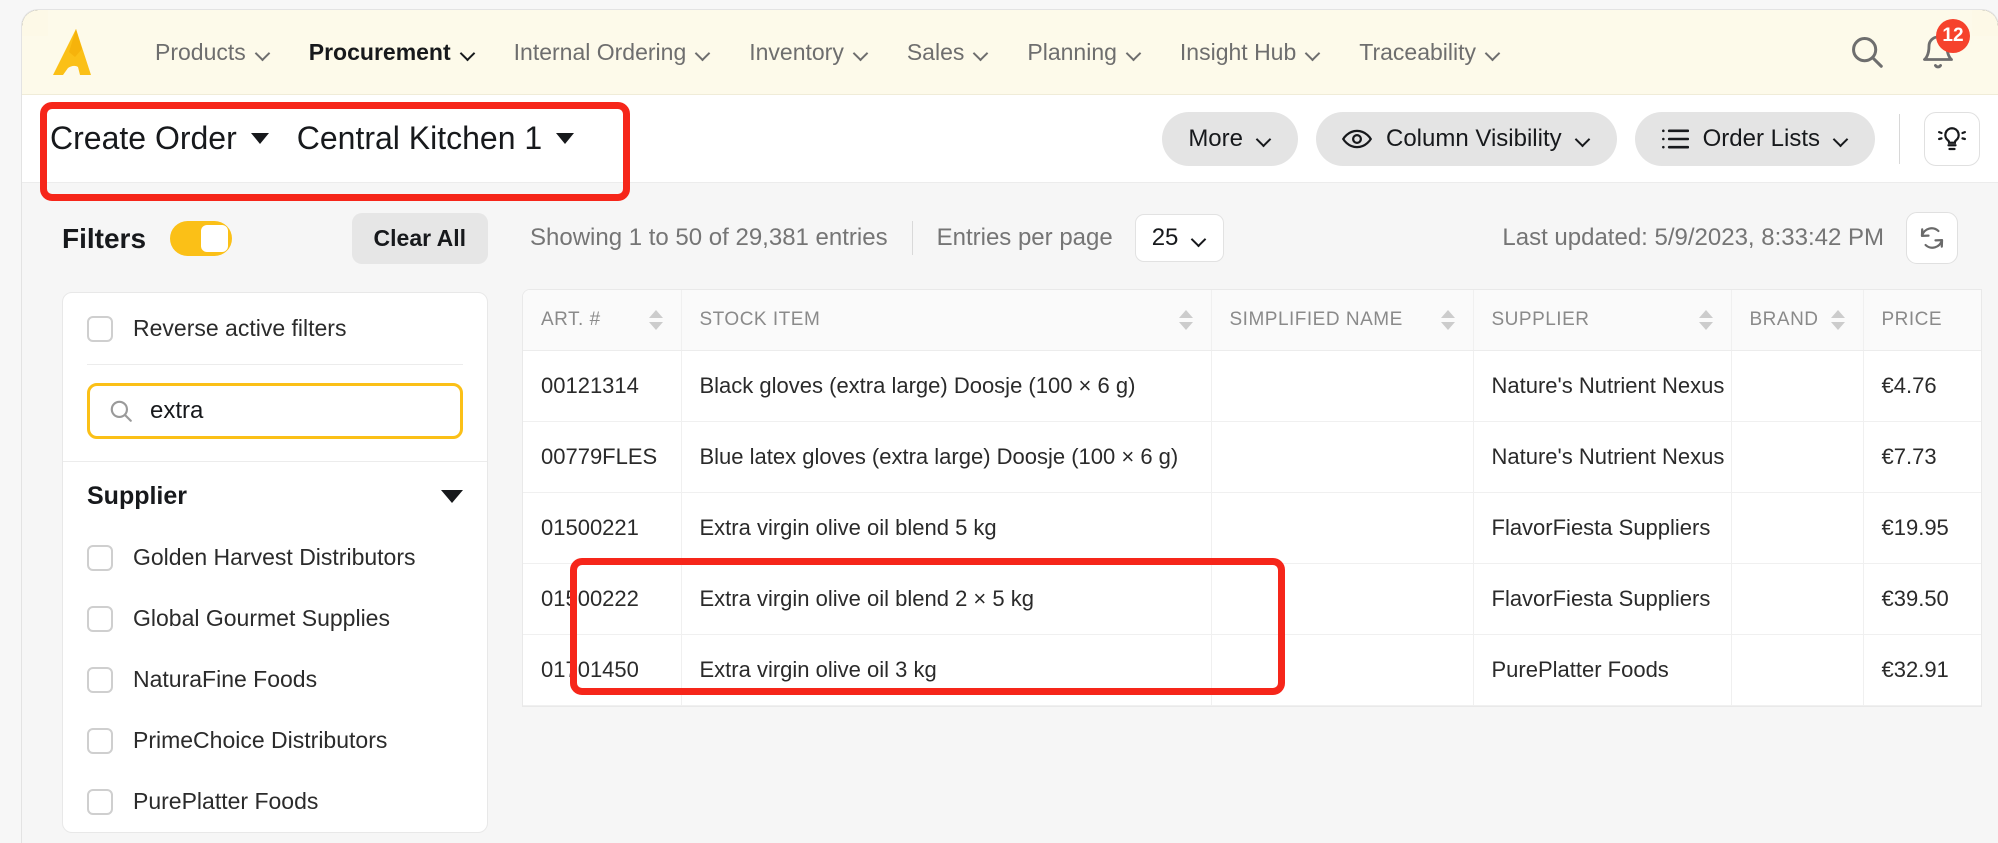 The image size is (1998, 843). Describe the element at coordinates (1867, 52) in the screenshot. I see `search-icon` at that location.